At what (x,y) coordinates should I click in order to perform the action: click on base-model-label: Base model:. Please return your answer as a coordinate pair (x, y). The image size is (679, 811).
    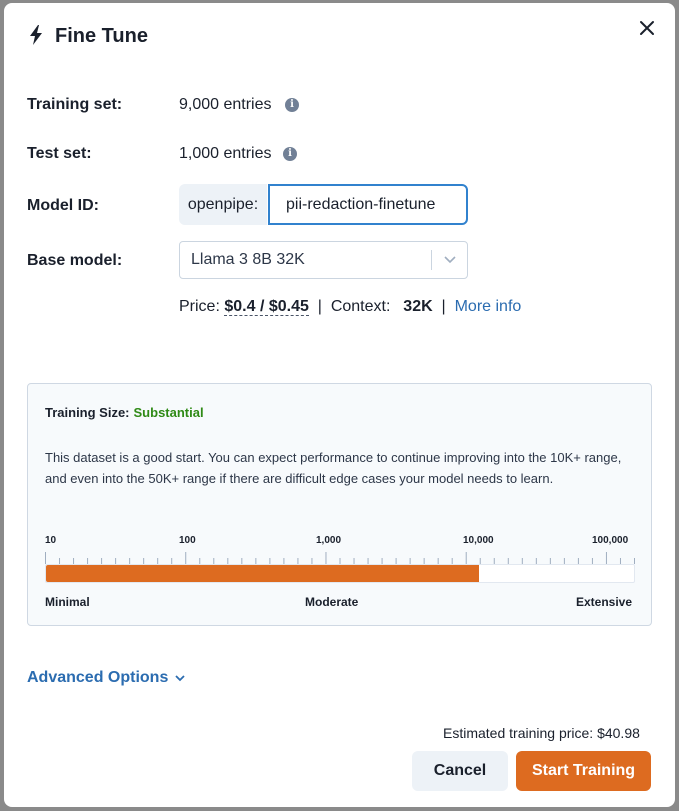
    Looking at the image, I should click on (75, 260).